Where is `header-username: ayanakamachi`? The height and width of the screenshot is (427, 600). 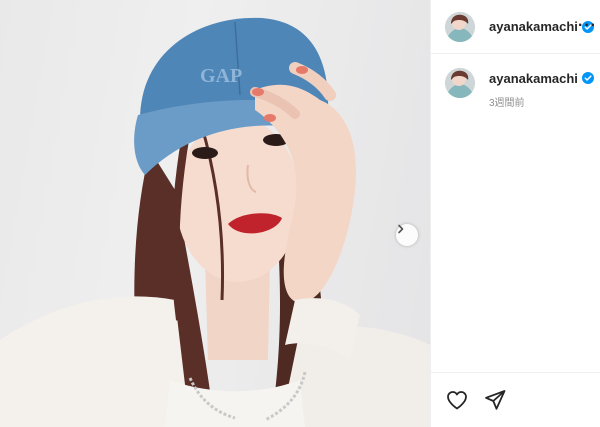
header-username: ayanakamachi is located at coordinates (533, 26).